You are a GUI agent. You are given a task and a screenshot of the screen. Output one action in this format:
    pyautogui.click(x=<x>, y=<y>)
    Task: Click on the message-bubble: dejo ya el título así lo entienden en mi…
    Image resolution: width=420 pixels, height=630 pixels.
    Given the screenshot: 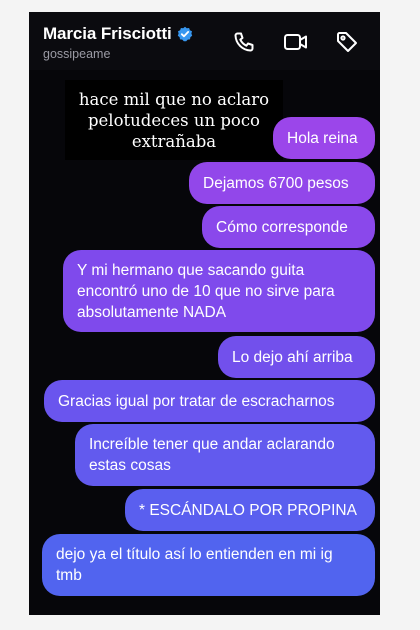 What is the action you would take?
    pyautogui.click(x=208, y=565)
    